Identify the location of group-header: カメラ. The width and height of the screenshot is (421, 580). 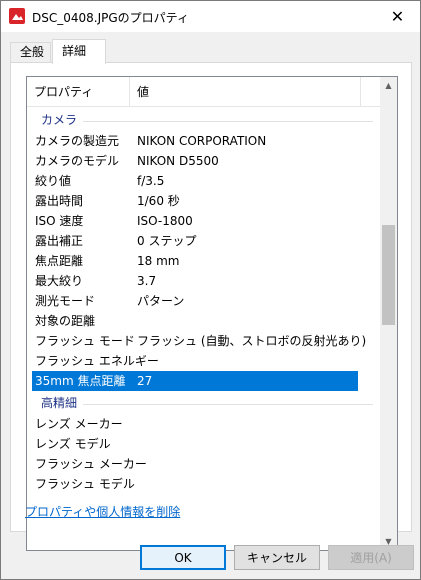
(204, 119).